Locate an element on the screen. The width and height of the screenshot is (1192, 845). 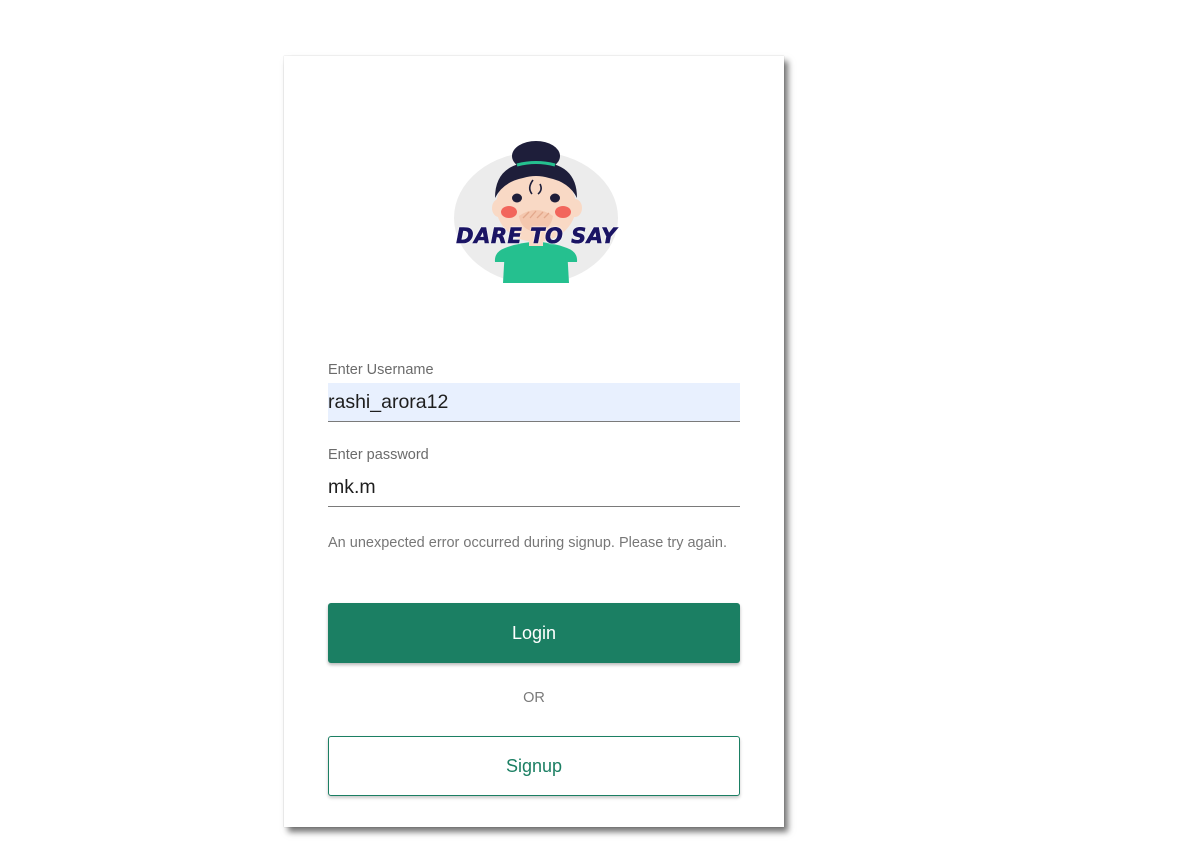
password-label: Enter password is located at coordinates (378, 455).